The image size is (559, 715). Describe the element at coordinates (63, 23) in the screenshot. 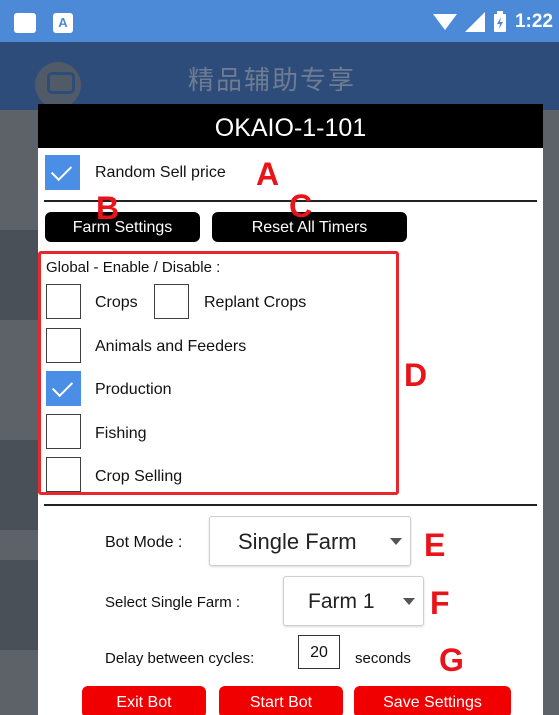

I see `app-notification-icon: A` at that location.